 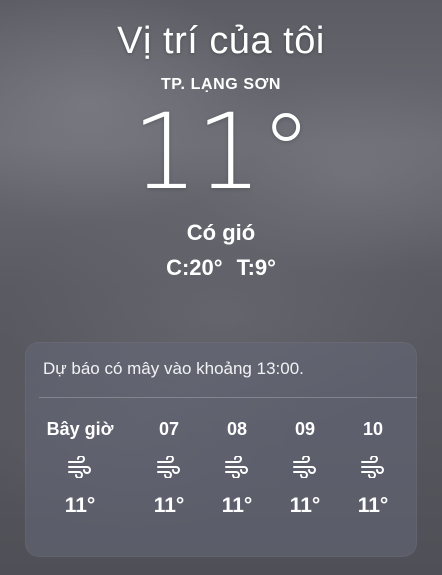 I want to click on current-condition: Có gió, so click(x=221, y=232).